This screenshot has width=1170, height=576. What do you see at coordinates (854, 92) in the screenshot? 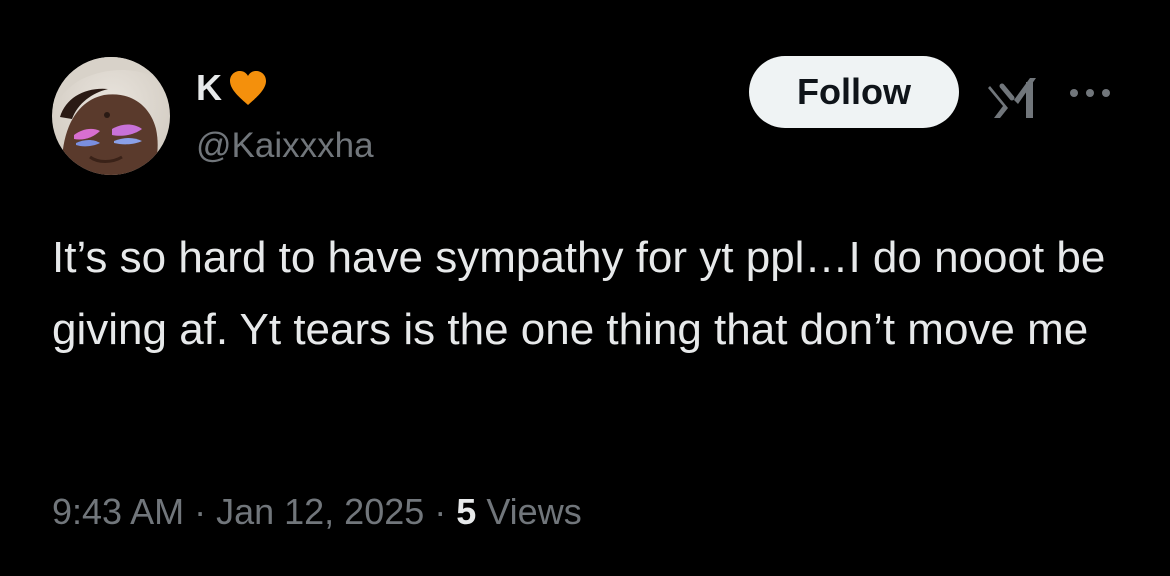
I see `follow-button: Follow` at bounding box center [854, 92].